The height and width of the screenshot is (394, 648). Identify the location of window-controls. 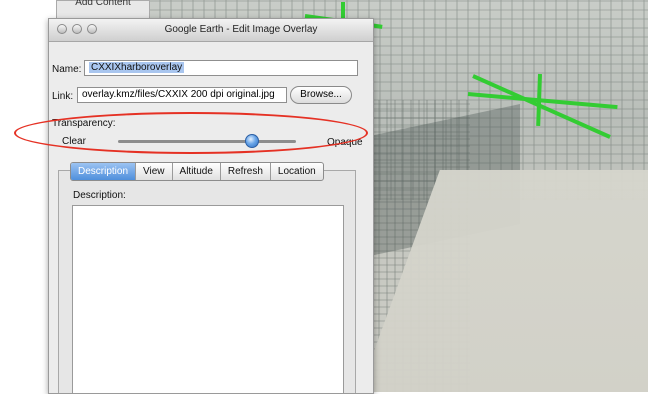
(77, 29).